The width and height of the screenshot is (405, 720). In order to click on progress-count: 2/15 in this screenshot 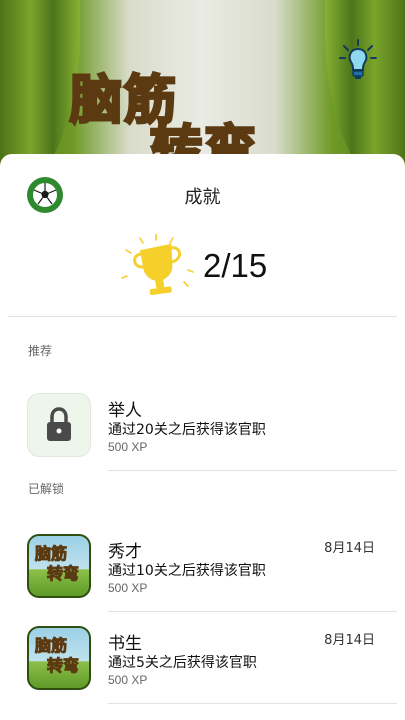, I will do `click(235, 265)`.